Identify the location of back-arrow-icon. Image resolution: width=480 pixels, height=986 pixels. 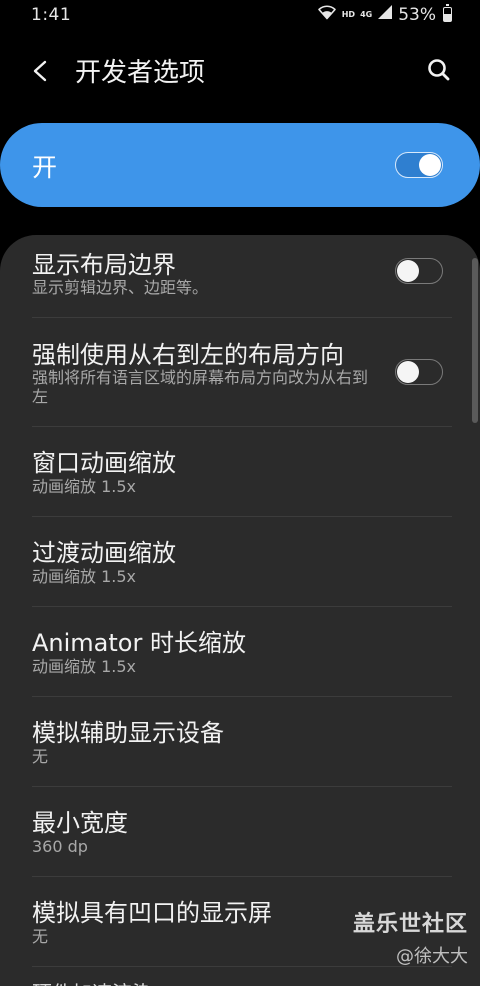
(40, 71).